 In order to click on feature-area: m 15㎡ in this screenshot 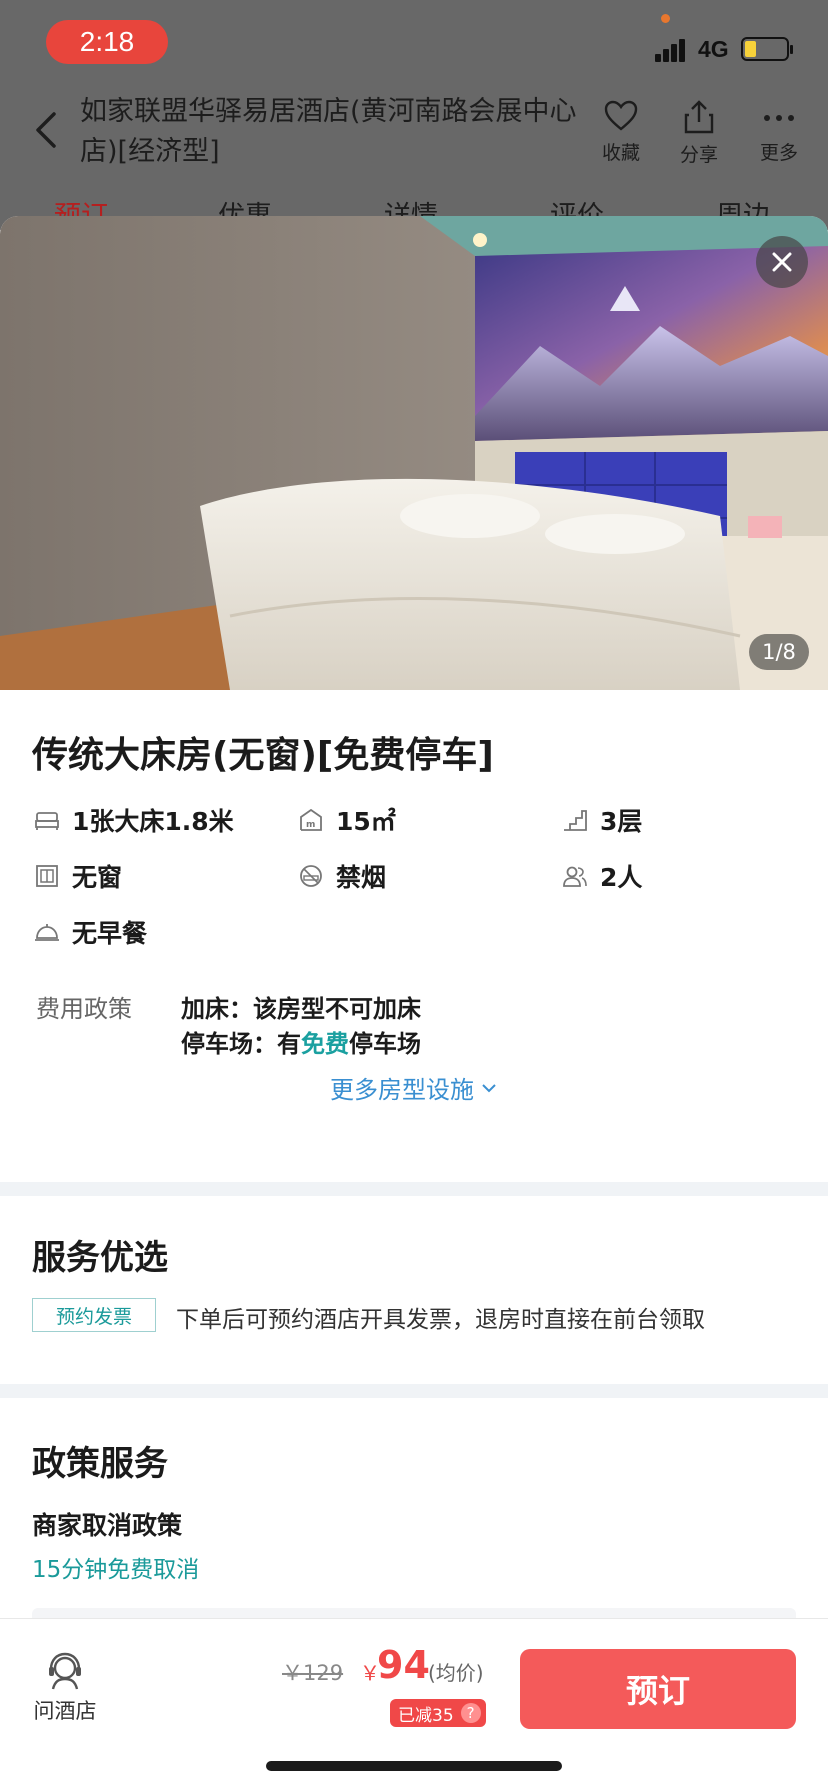, I will do `click(347, 820)`.